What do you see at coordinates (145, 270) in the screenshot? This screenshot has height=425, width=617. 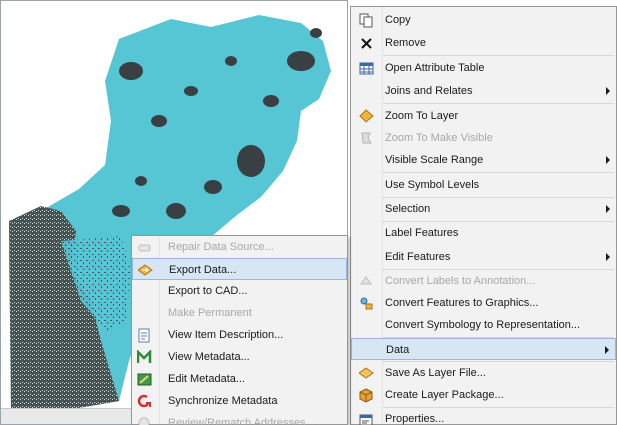 I see `export-data-icon` at bounding box center [145, 270].